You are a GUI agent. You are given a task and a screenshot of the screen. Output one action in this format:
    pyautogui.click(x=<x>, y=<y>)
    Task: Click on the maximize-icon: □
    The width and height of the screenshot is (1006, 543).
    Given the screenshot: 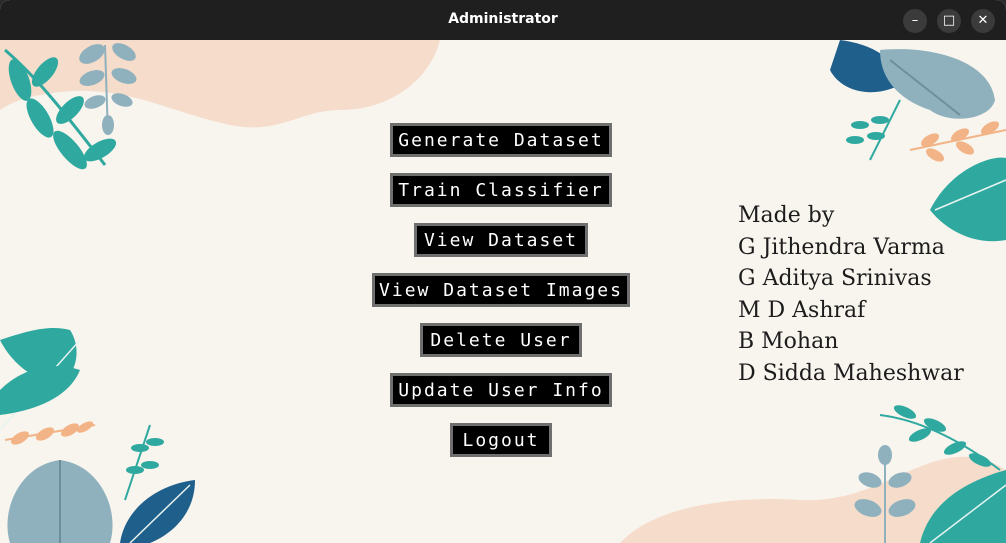 What is the action you would take?
    pyautogui.click(x=949, y=20)
    